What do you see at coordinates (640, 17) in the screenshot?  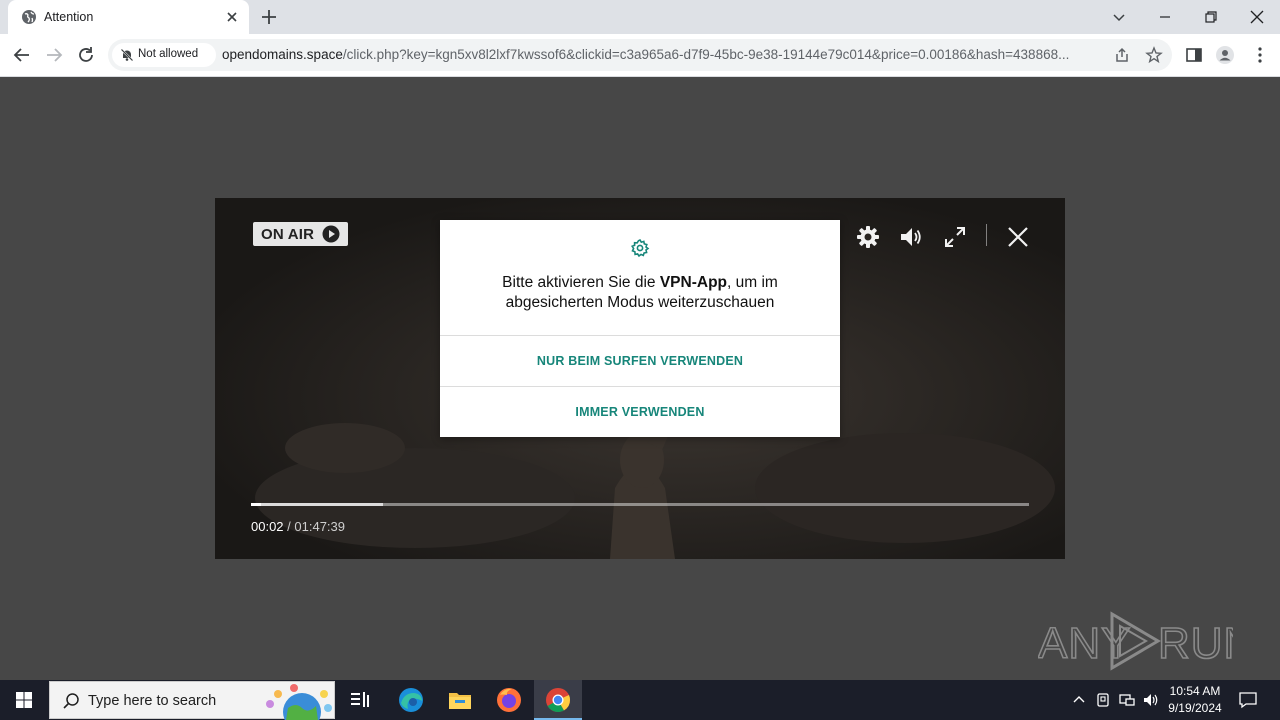 I see `tab-strip: Attention` at bounding box center [640, 17].